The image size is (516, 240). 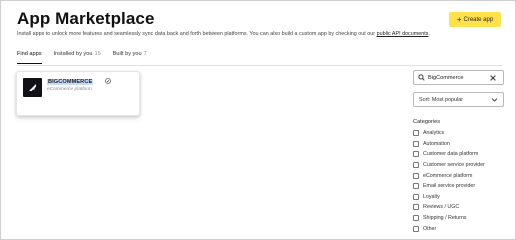 What do you see at coordinates (403, 34) in the screenshot?
I see `api-docs-link: public API documents` at bounding box center [403, 34].